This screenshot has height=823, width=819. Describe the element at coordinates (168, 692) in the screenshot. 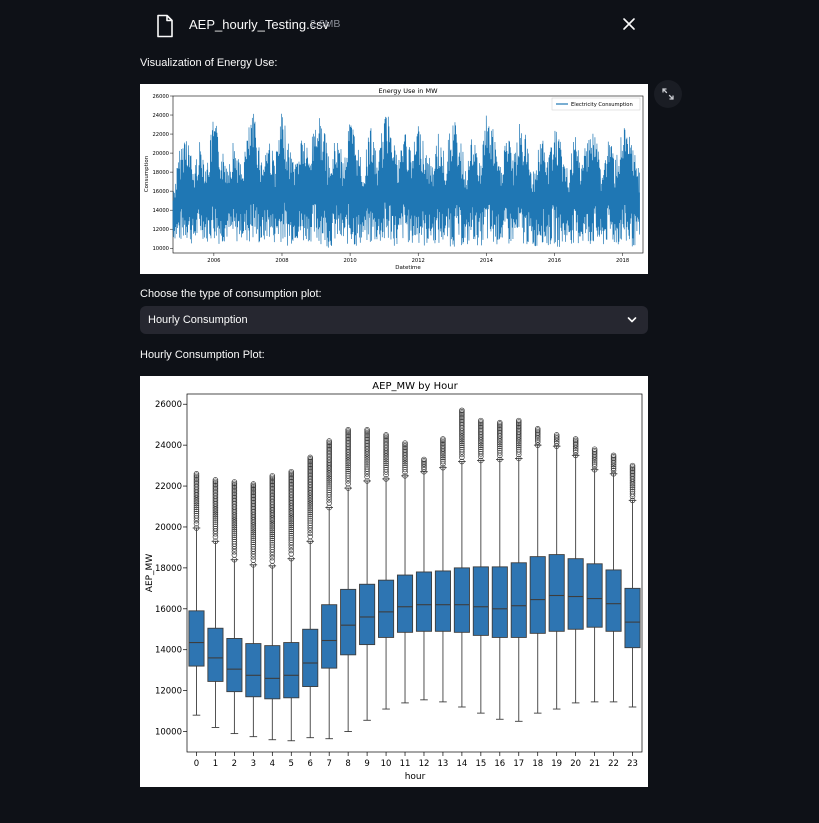

I see `y-tick-label: 12000` at that location.